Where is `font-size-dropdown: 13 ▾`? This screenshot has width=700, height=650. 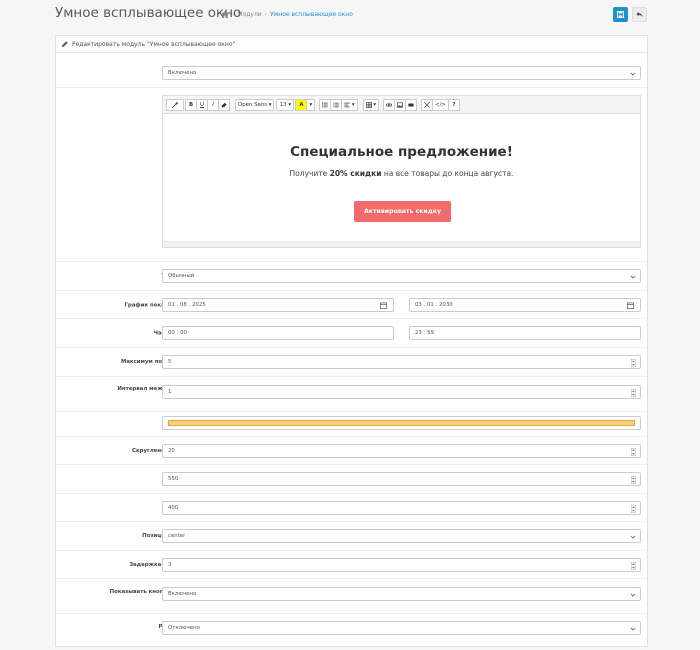 font-size-dropdown: 13 ▾ is located at coordinates (285, 104).